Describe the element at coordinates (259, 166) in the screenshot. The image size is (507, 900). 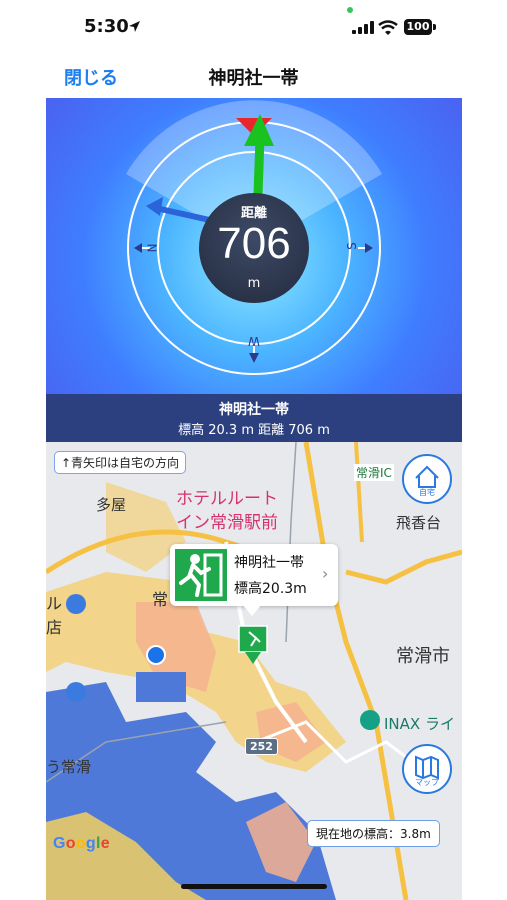
I see `target-direction-arrow` at that location.